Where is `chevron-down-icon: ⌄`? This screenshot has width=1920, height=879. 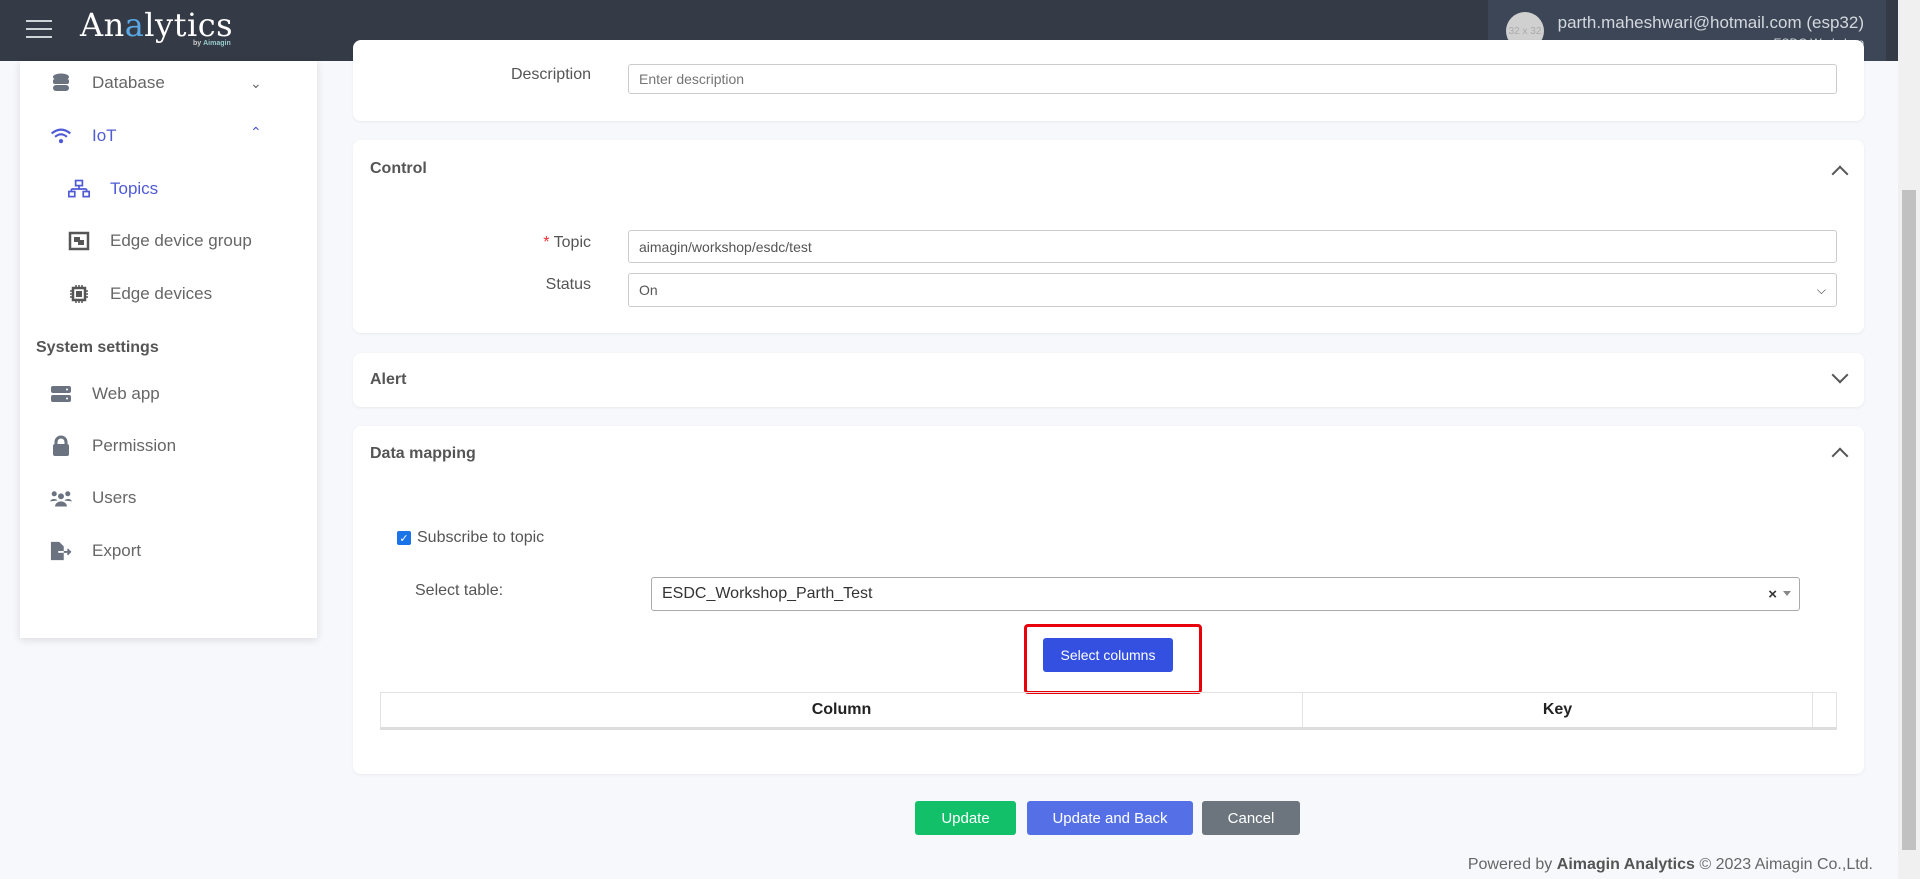
chevron-down-icon: ⌄ is located at coordinates (256, 82).